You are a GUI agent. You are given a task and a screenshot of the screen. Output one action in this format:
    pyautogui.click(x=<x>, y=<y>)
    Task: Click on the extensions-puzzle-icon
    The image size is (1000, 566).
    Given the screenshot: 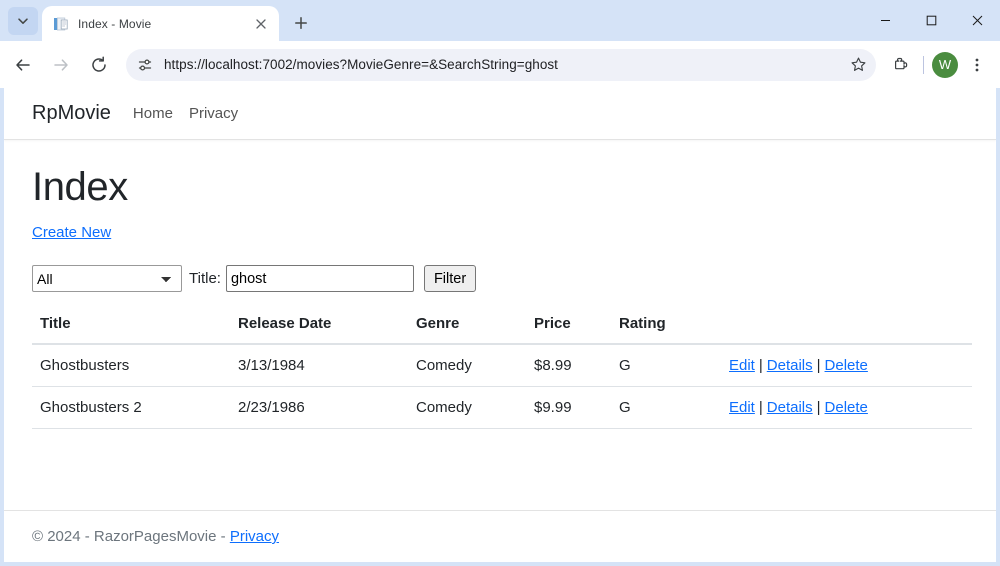 What is the action you would take?
    pyautogui.click(x=901, y=63)
    